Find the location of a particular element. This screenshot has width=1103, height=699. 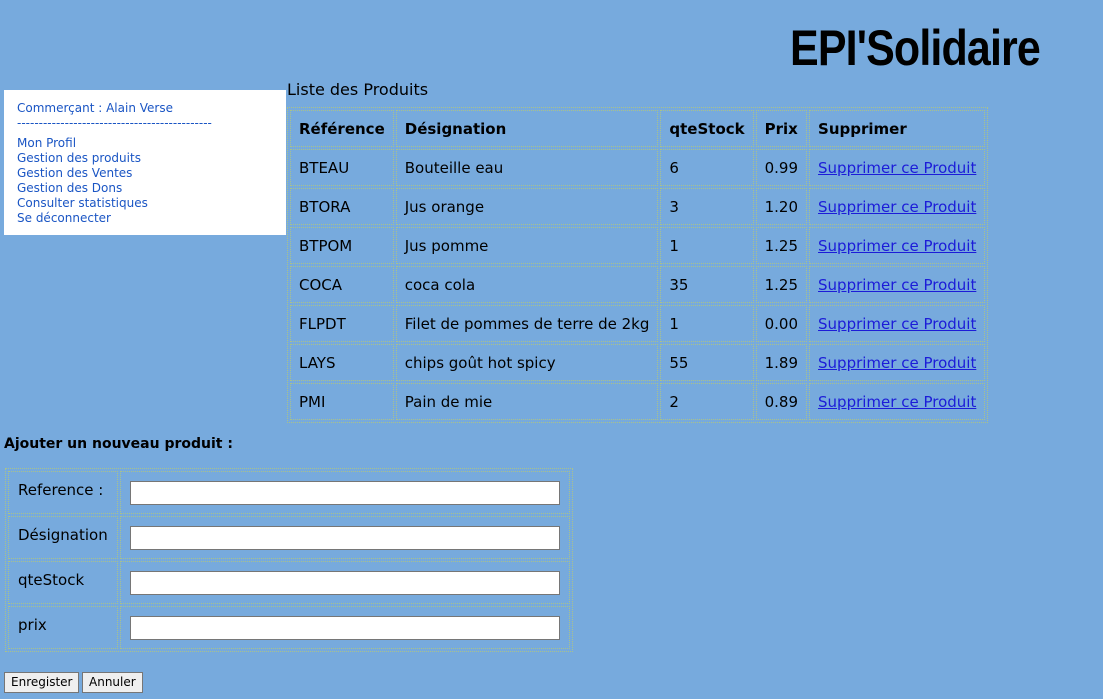

column-header-price: Prix is located at coordinates (781, 128).